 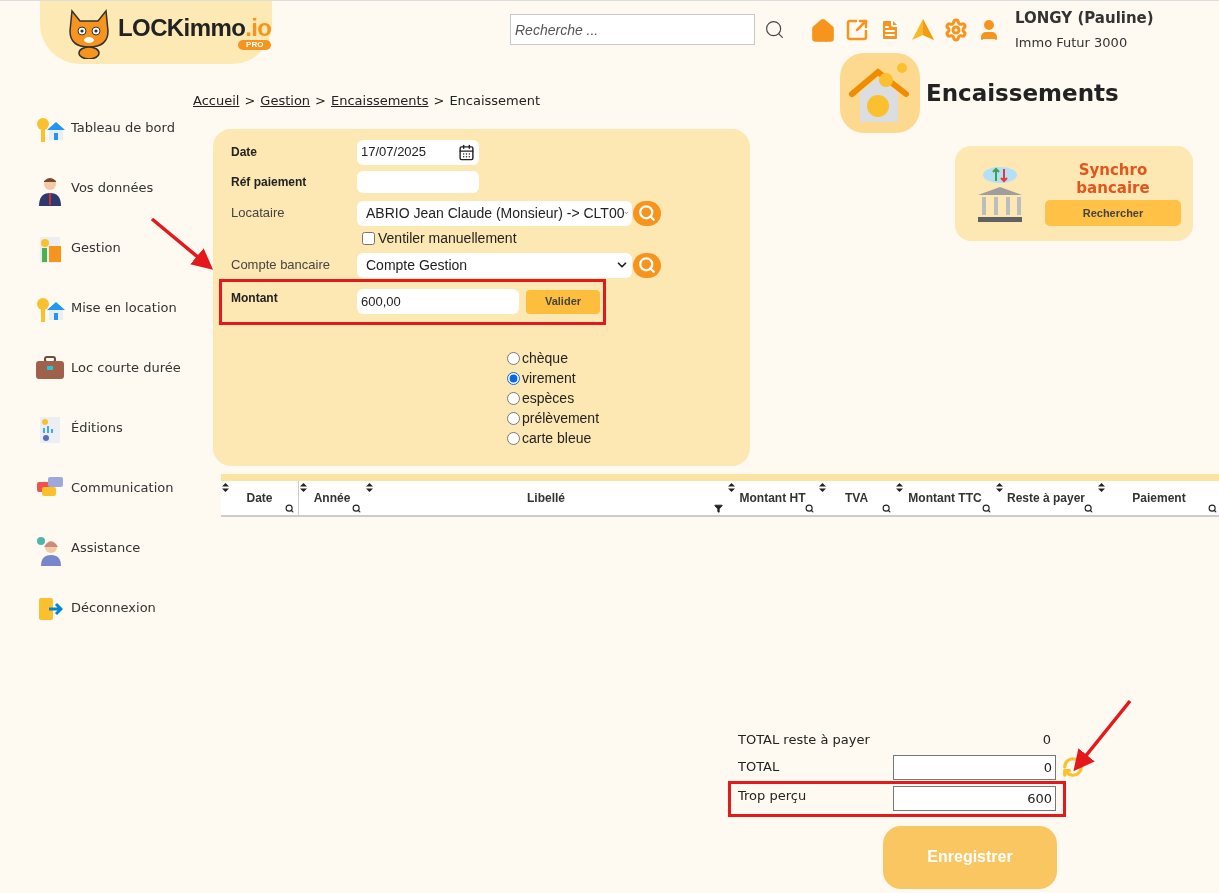 I want to click on refresh-icon, so click(x=1073, y=767).